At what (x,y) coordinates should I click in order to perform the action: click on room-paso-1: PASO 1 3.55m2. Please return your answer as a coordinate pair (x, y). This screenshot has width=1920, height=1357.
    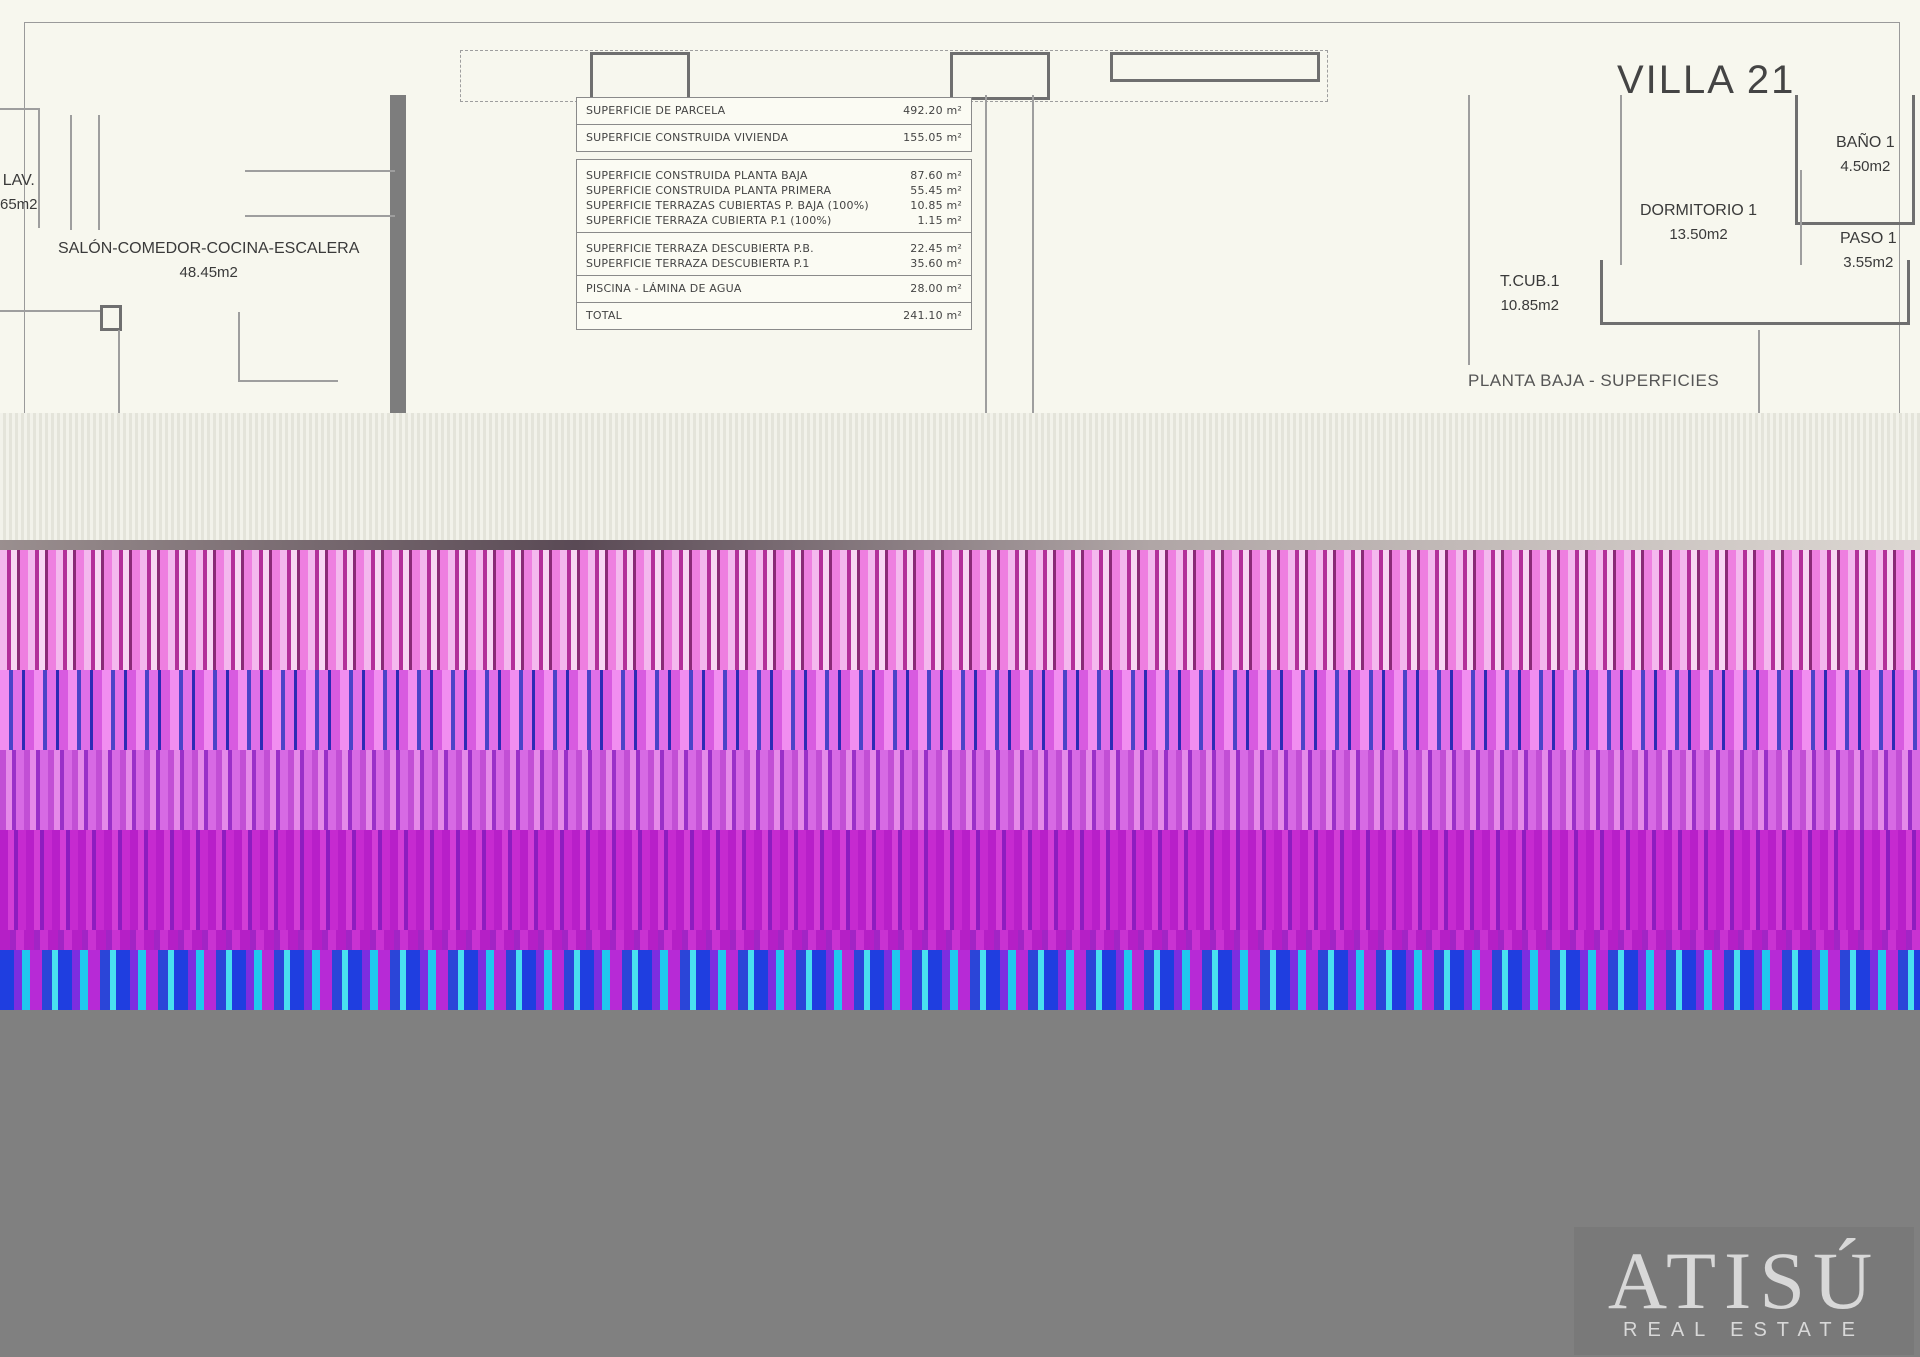
    Looking at the image, I should click on (1868, 250).